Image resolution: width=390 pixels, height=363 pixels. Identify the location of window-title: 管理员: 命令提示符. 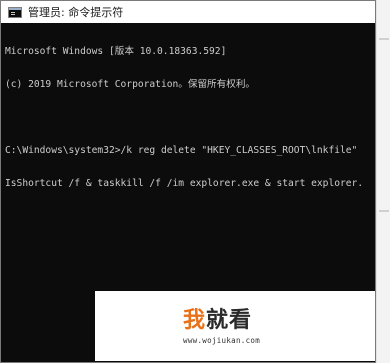
(76, 12).